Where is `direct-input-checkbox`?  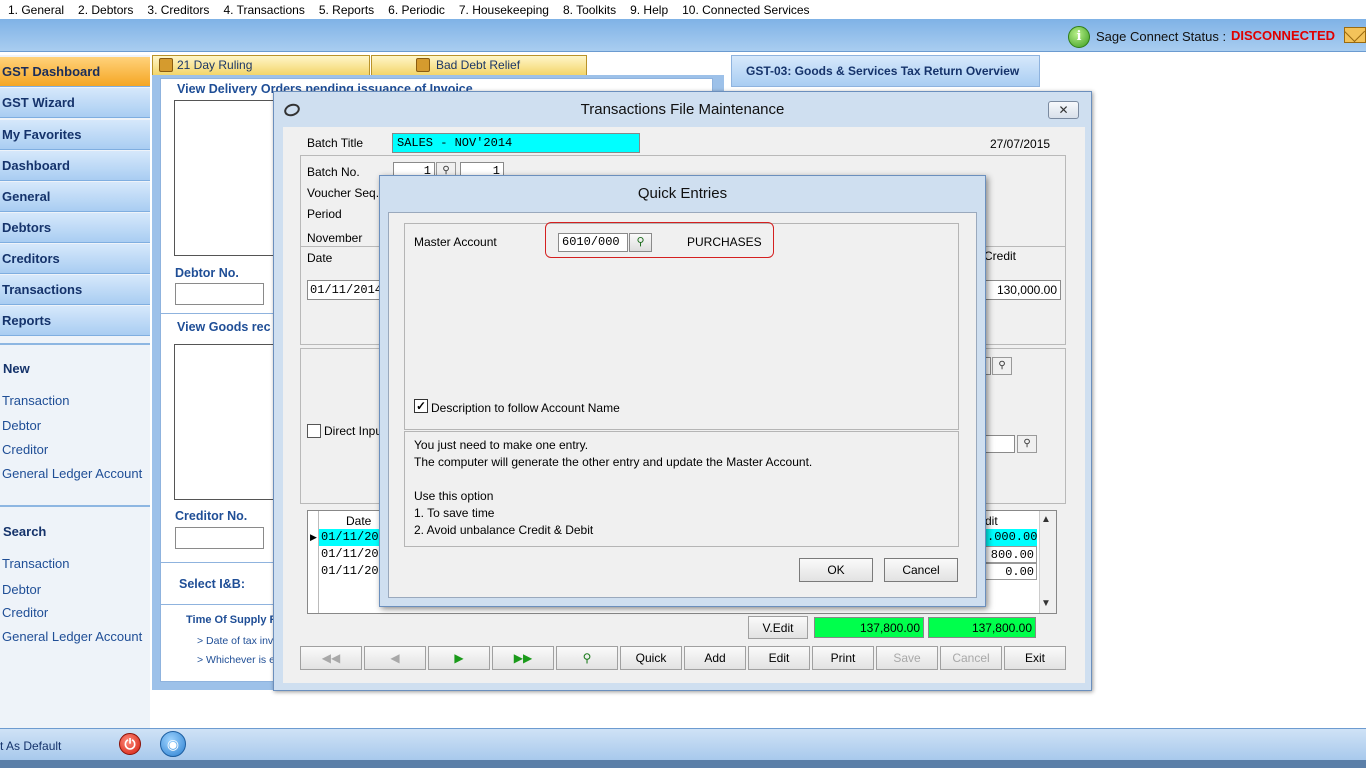
direct-input-checkbox is located at coordinates (314, 431).